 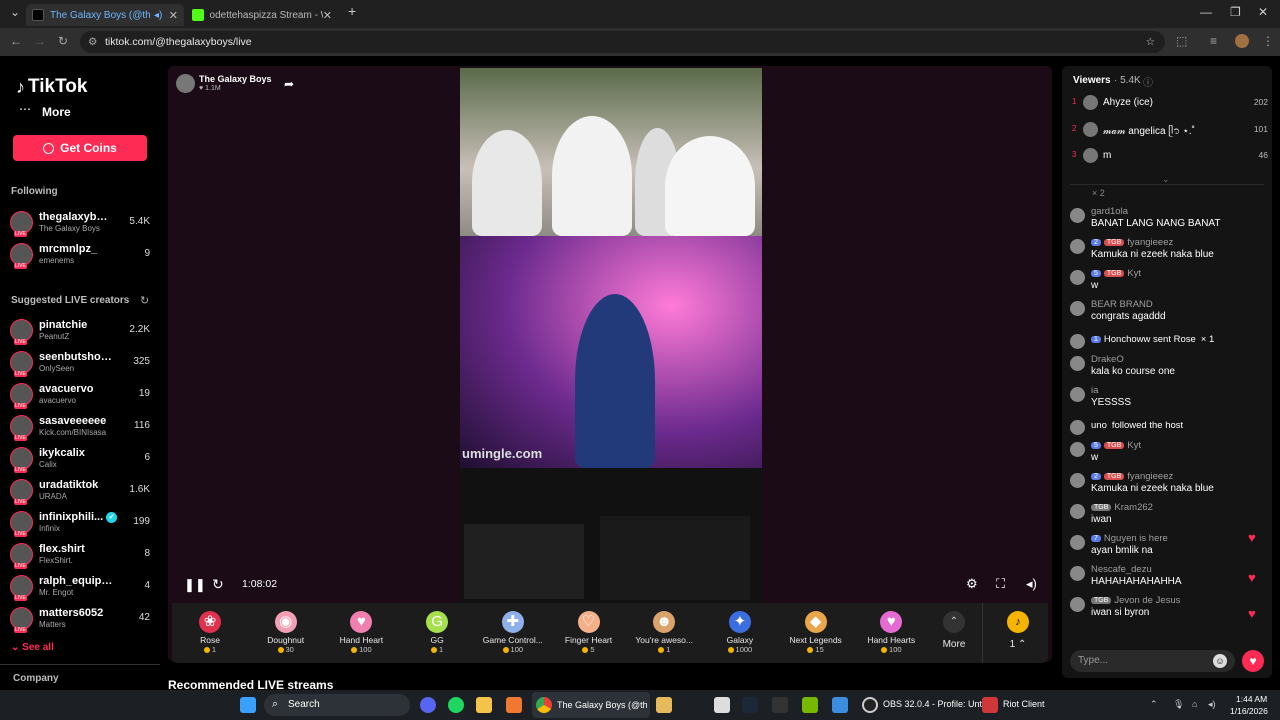 I want to click on riot-label: Riot Client, so click(x=1024, y=704).